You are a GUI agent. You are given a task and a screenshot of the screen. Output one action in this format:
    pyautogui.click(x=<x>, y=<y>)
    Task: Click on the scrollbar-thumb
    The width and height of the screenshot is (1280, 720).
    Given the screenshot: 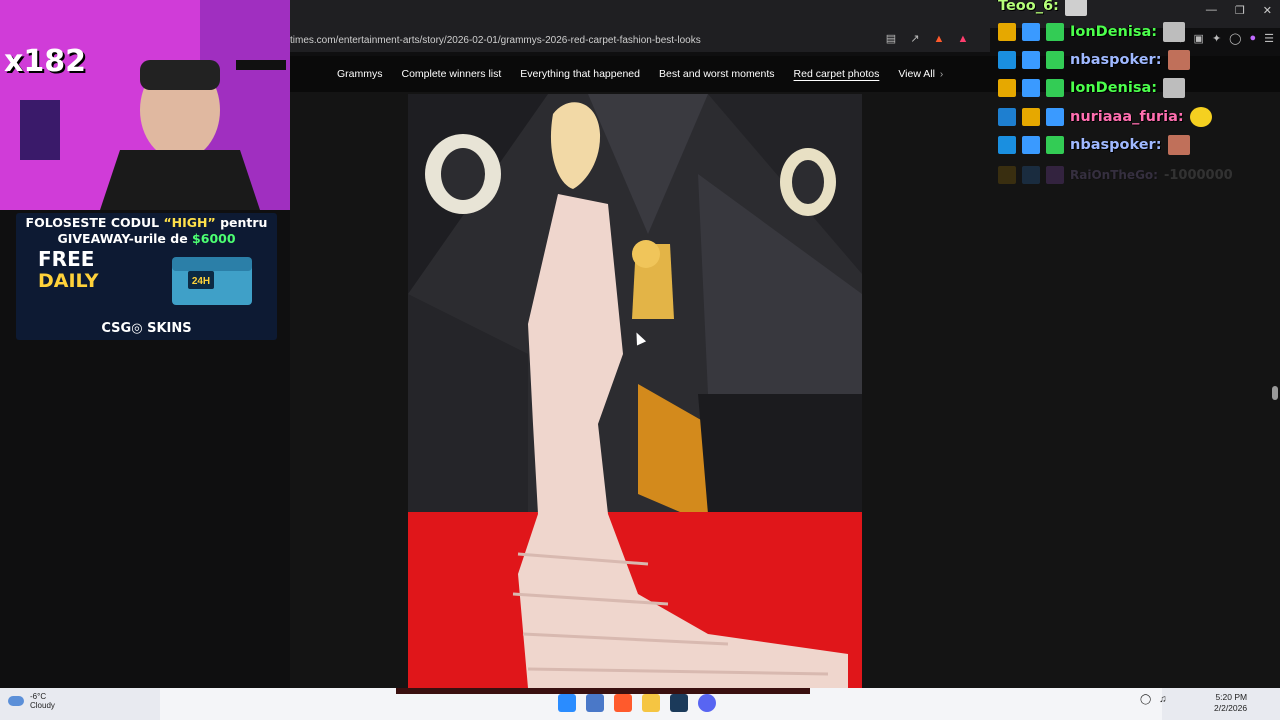 What is the action you would take?
    pyautogui.click(x=1275, y=393)
    